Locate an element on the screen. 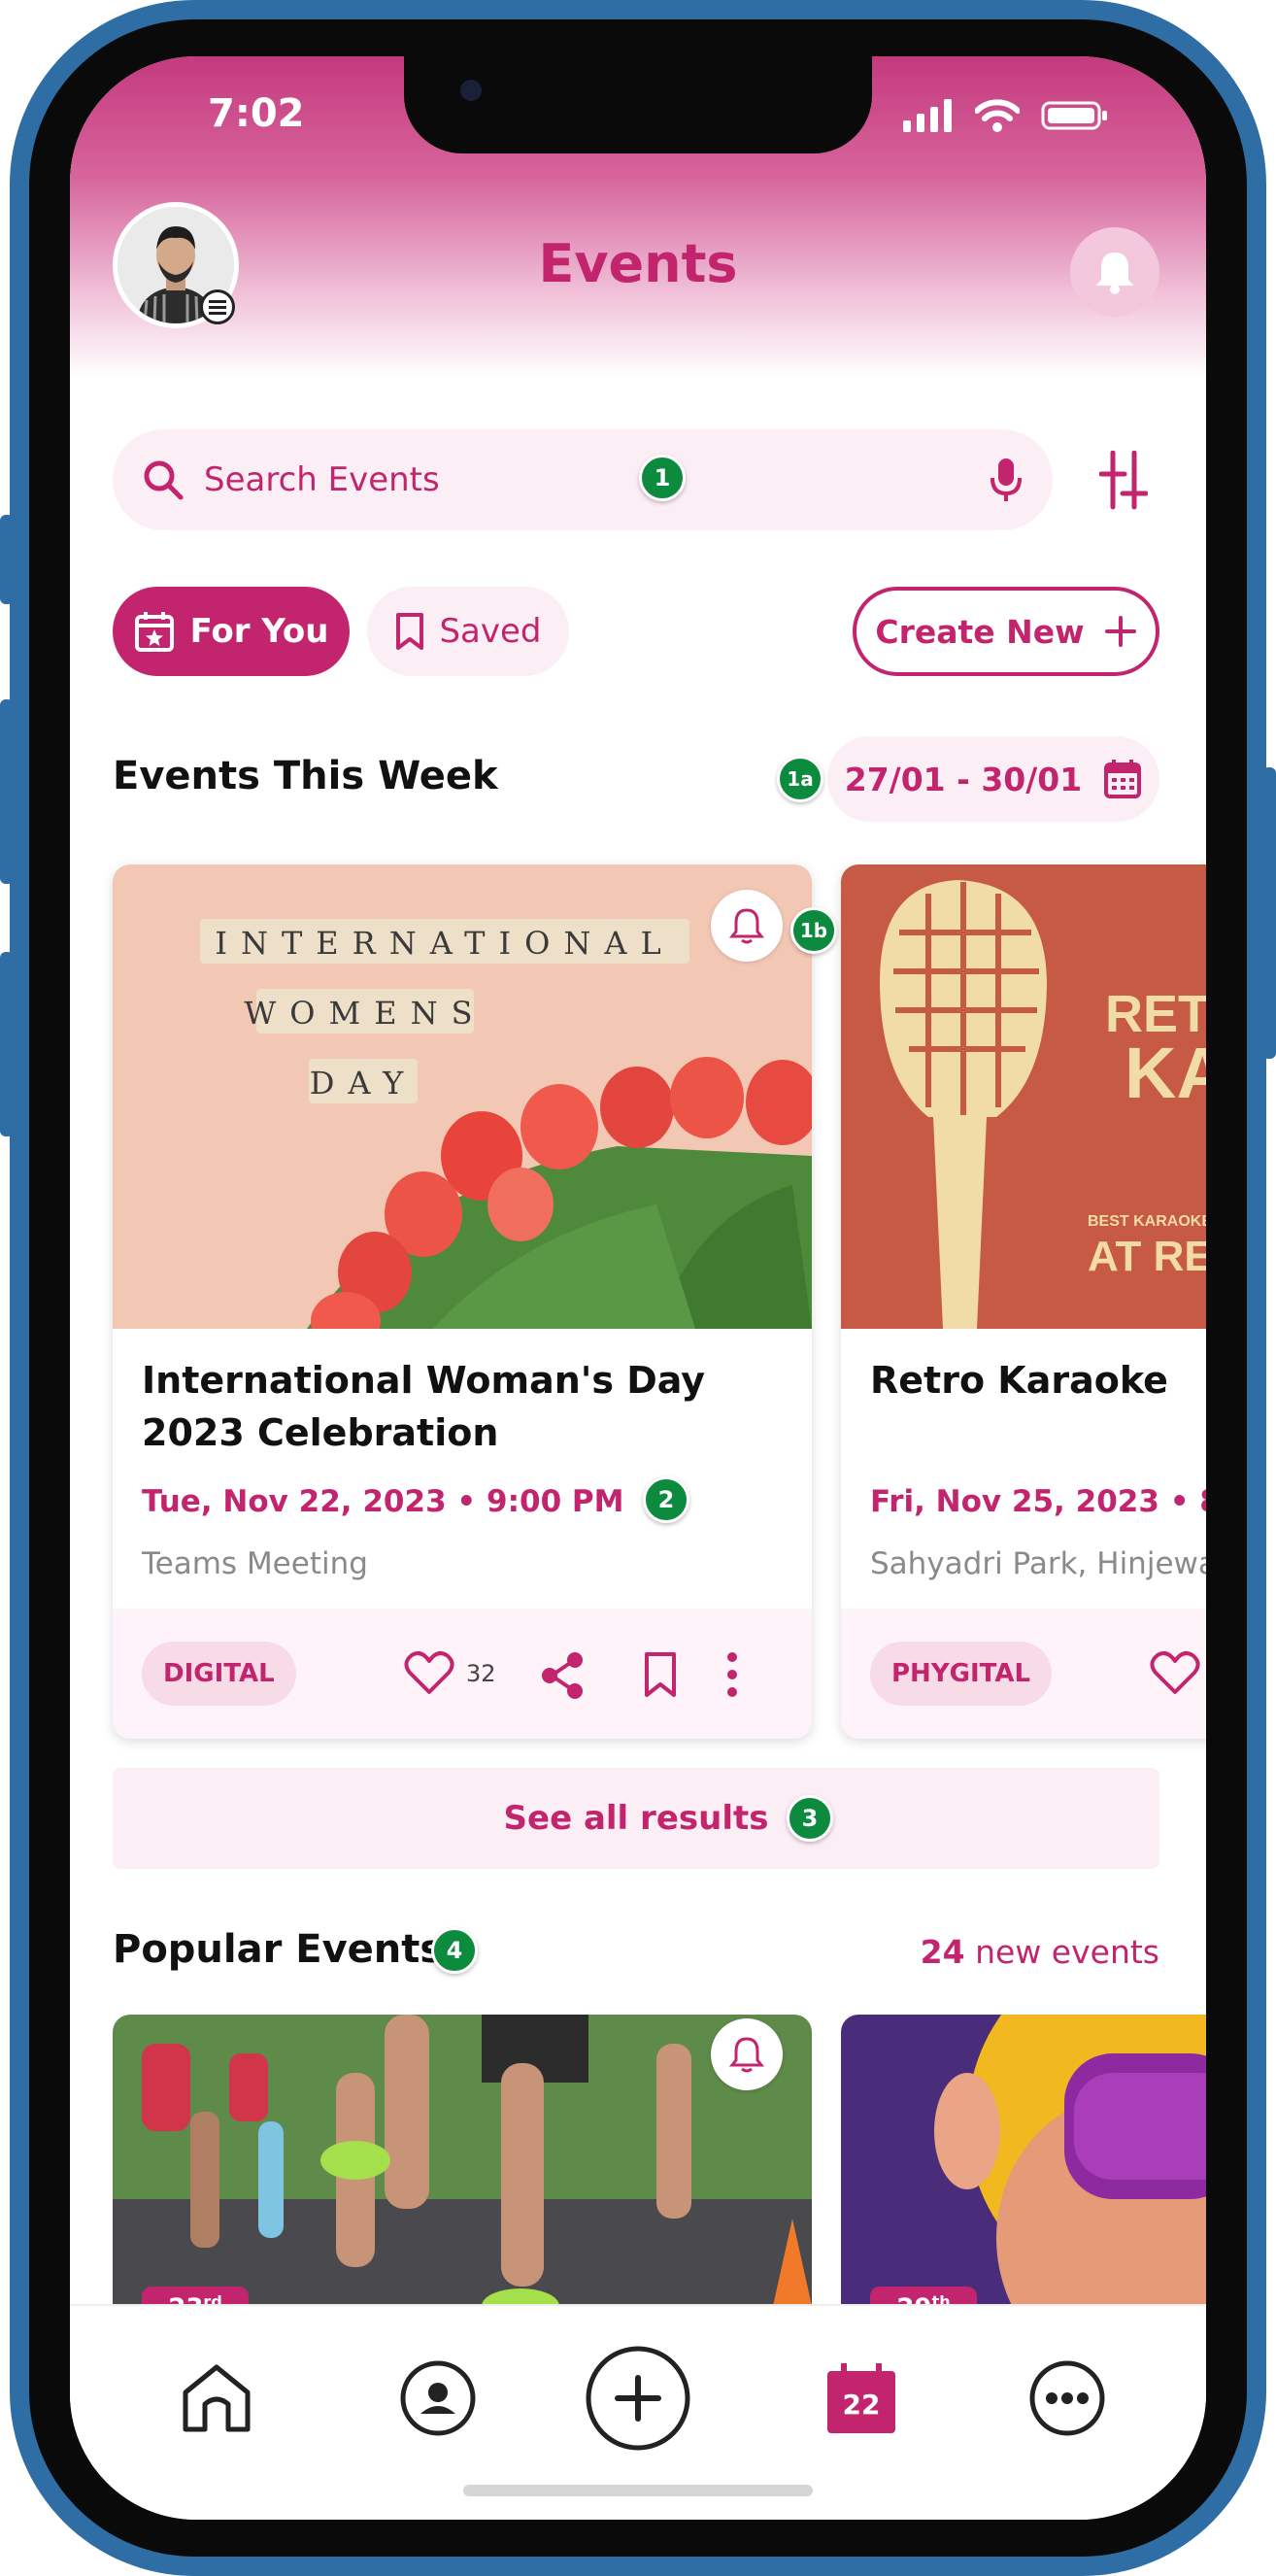  see-all-results-button: See all results is located at coordinates (636, 1818).